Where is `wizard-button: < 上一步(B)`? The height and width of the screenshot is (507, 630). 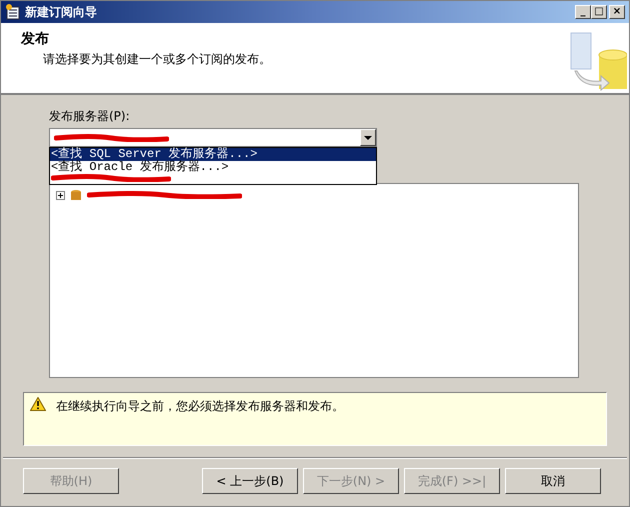 wizard-button: < 上一步(B) is located at coordinates (250, 481).